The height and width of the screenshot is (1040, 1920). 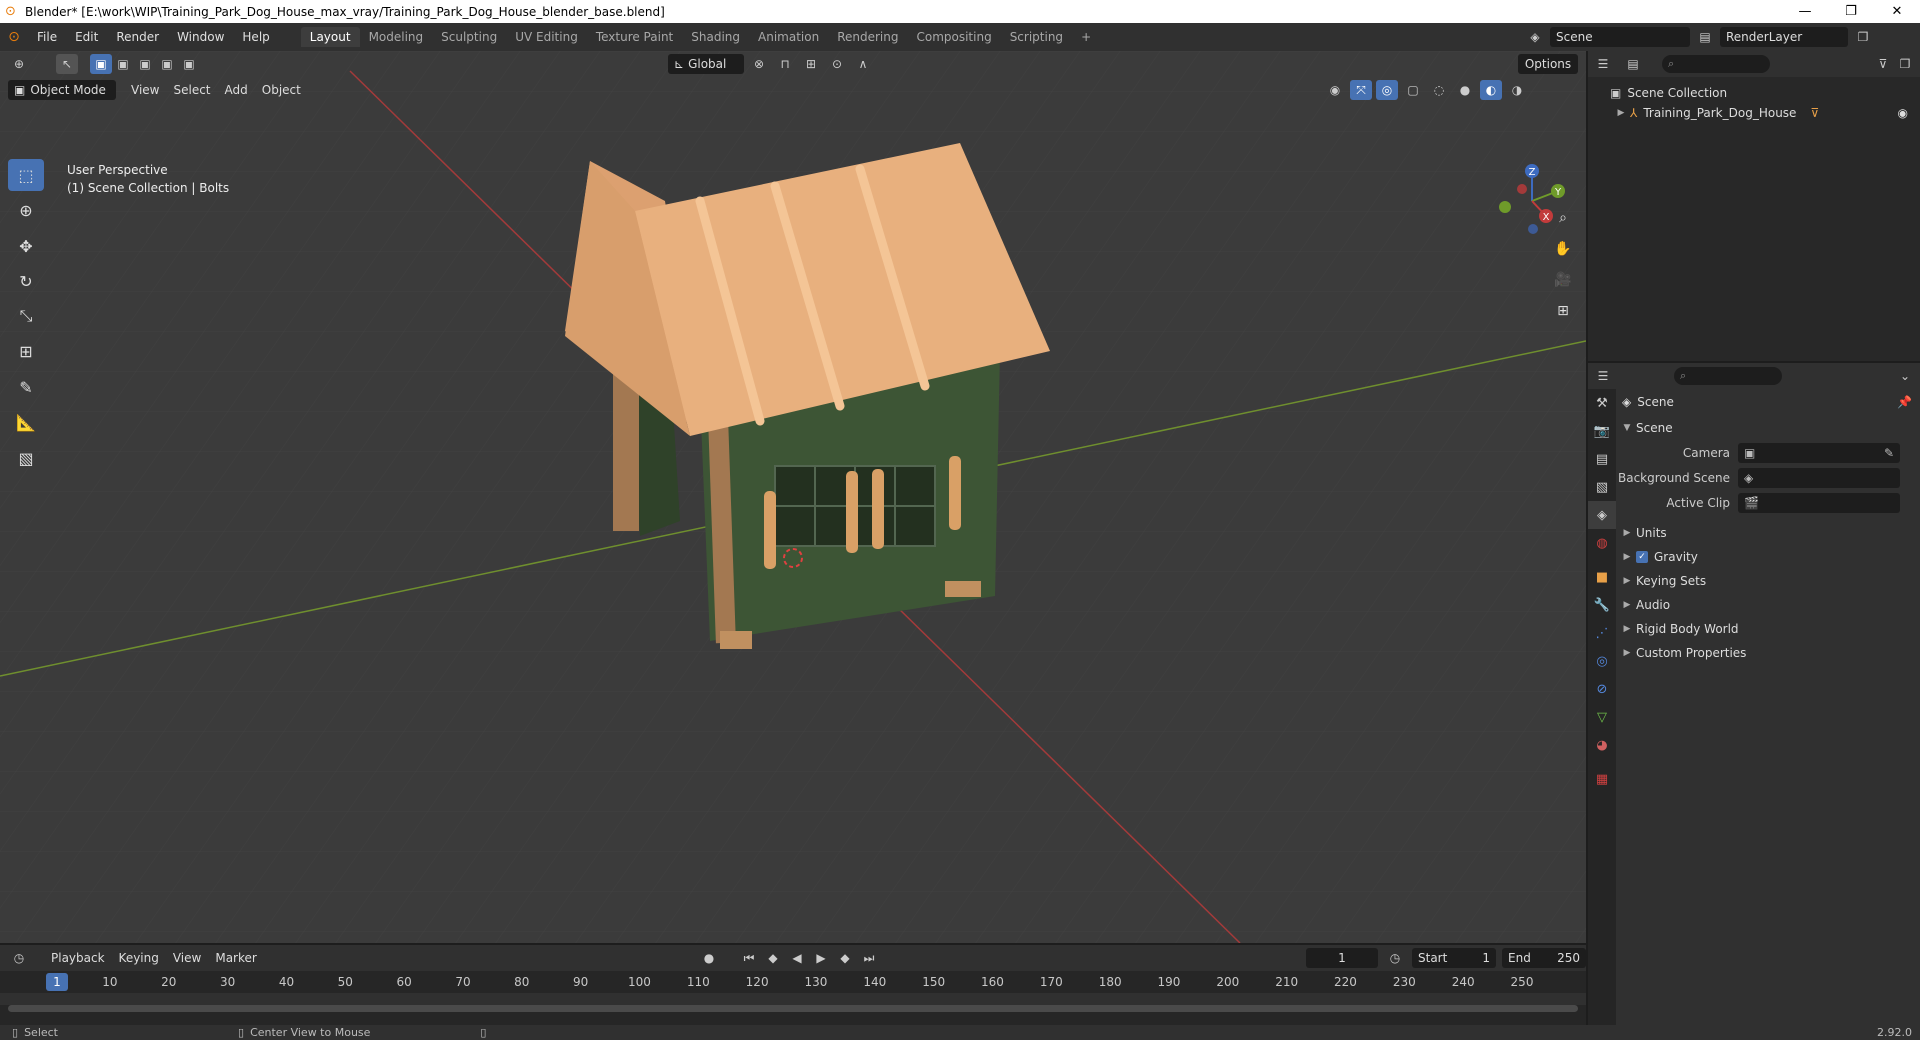 What do you see at coordinates (1602, 779) in the screenshot?
I see `texture-tab-icon: ▦` at bounding box center [1602, 779].